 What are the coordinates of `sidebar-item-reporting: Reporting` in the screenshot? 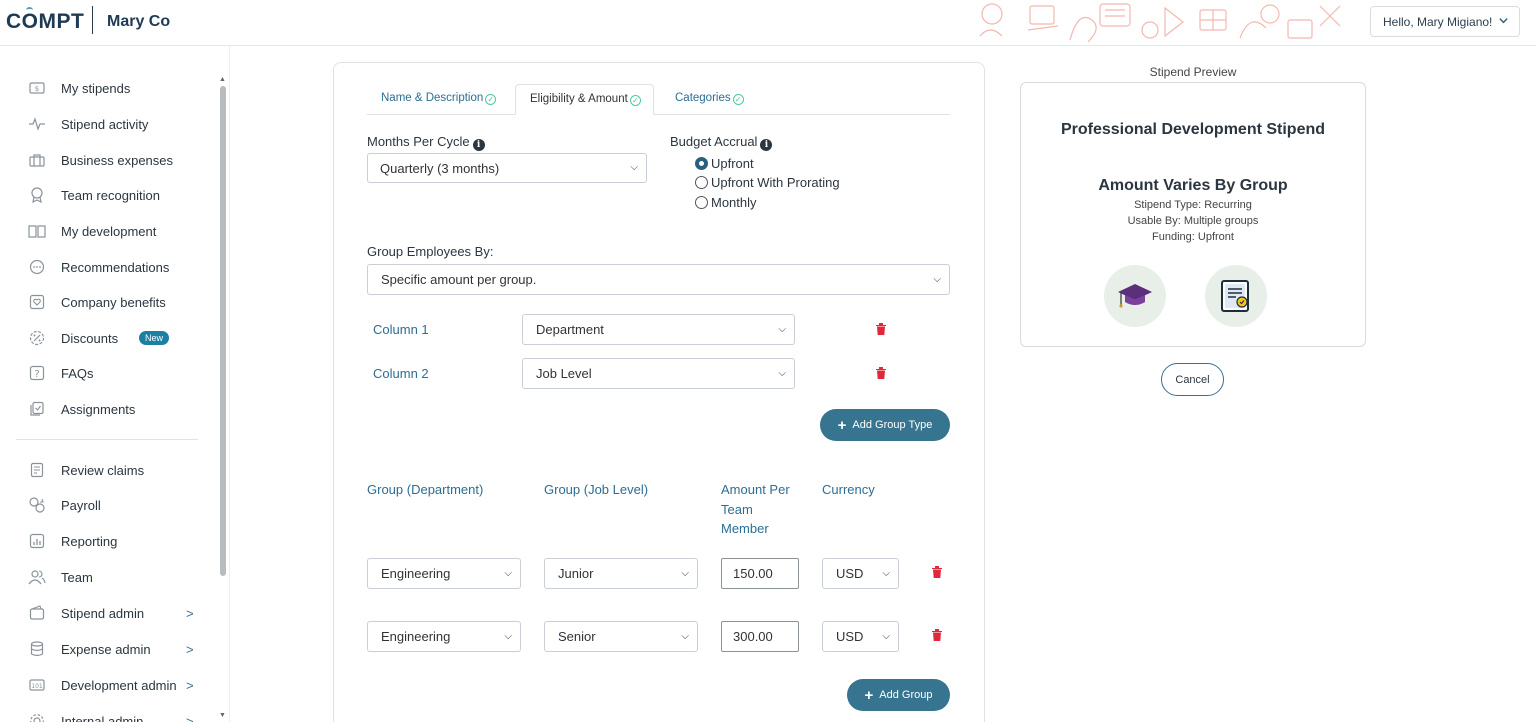 It's located at (107, 541).